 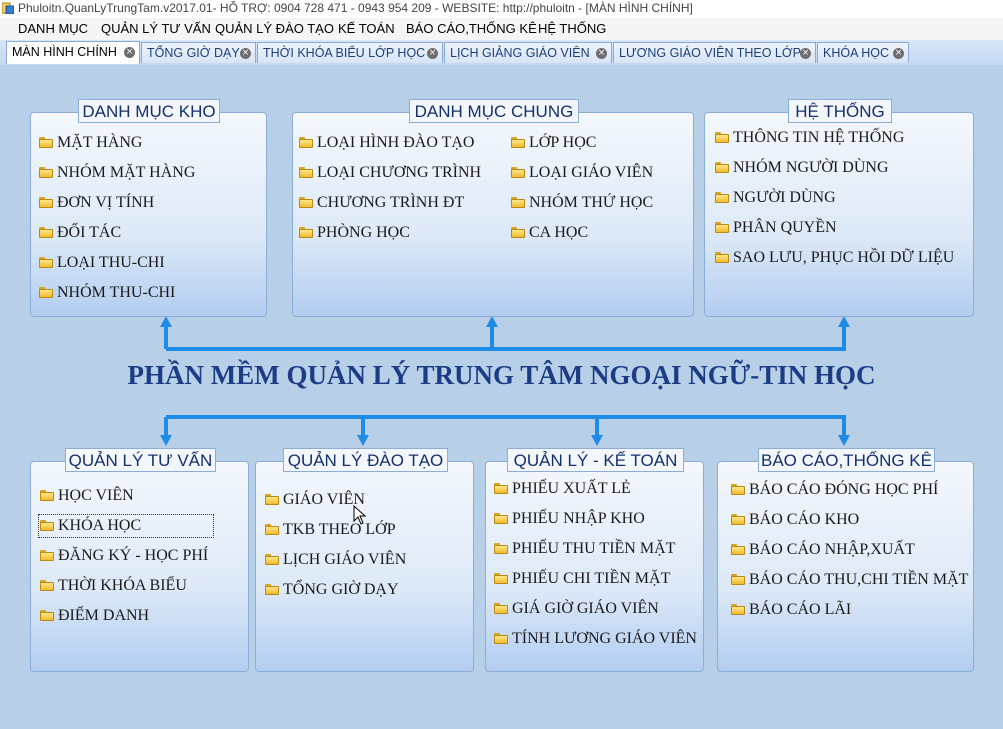 What do you see at coordinates (795, 520) in the screenshot?
I see `menu-item-bao-cao-kho: BÁO CÁO KHO` at bounding box center [795, 520].